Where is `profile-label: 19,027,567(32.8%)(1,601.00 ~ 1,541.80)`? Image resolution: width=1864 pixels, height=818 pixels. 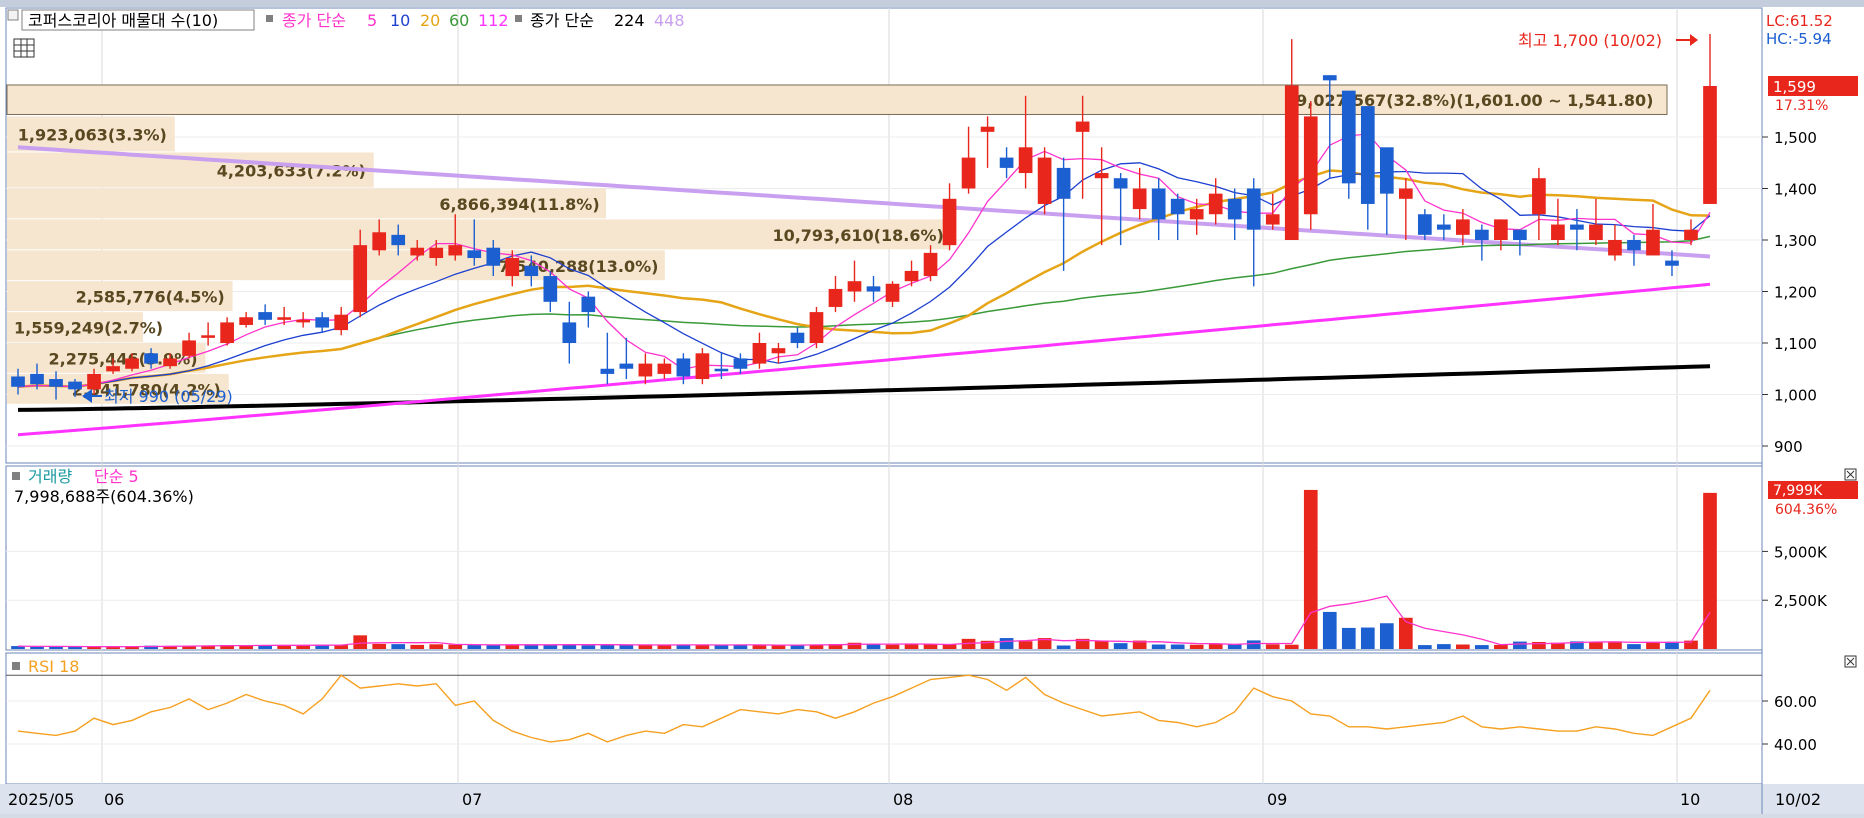 profile-label: 19,027,567(32.8%)(1,601.00 ~ 1,541.80) is located at coordinates (1469, 100).